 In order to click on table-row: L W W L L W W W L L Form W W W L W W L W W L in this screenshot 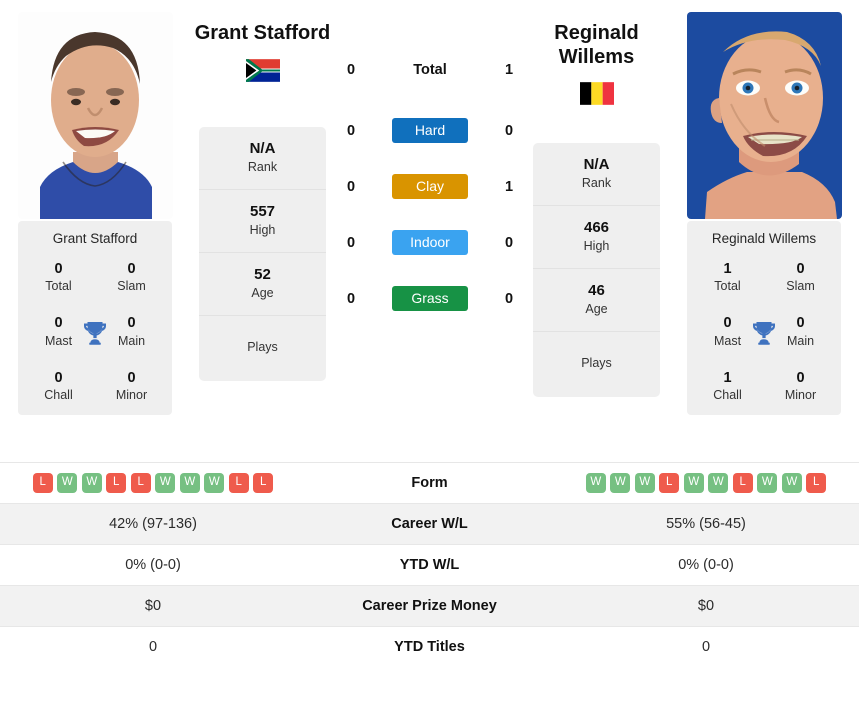, I will do `click(429, 483)`.